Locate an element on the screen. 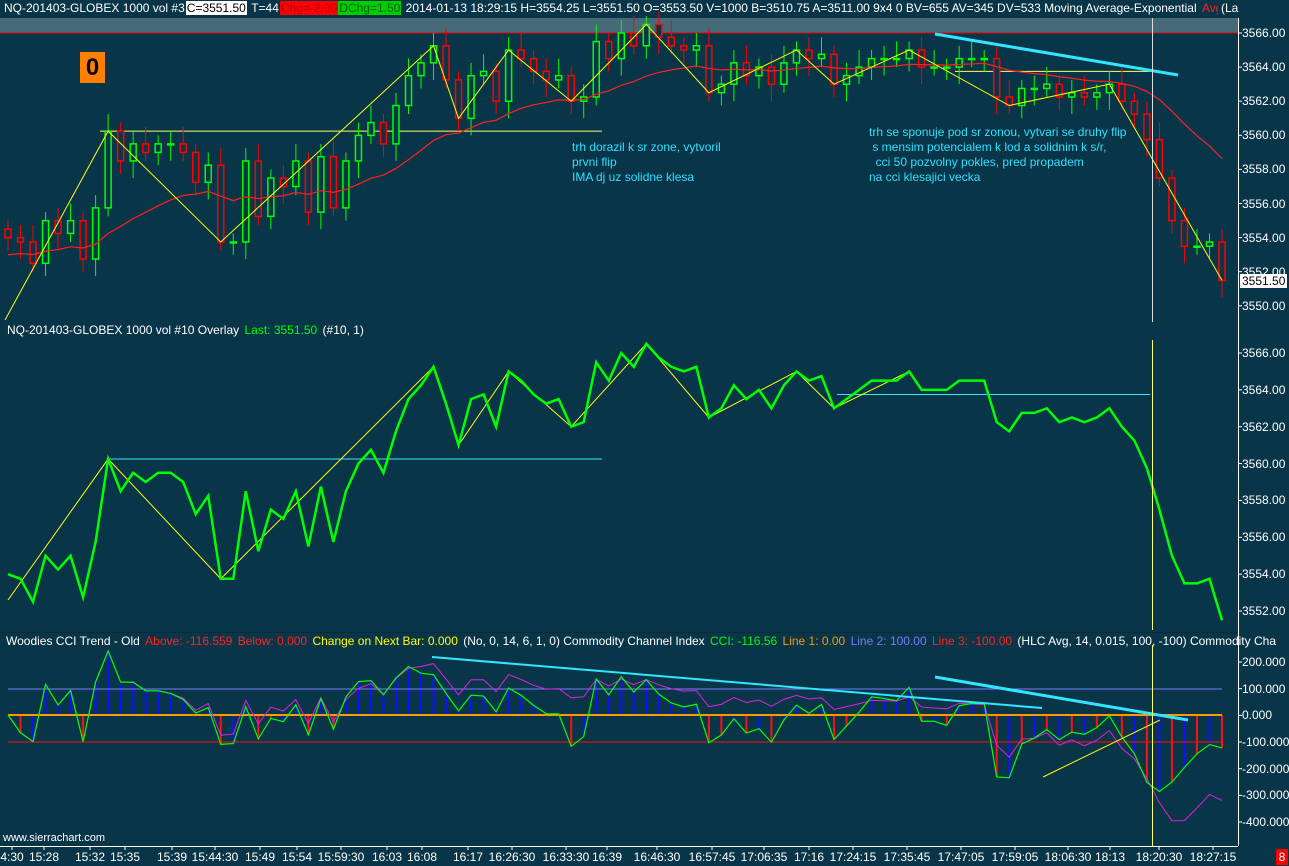 The image size is (1289, 866). time-axis-label: 17:24:15 is located at coordinates (853, 857).